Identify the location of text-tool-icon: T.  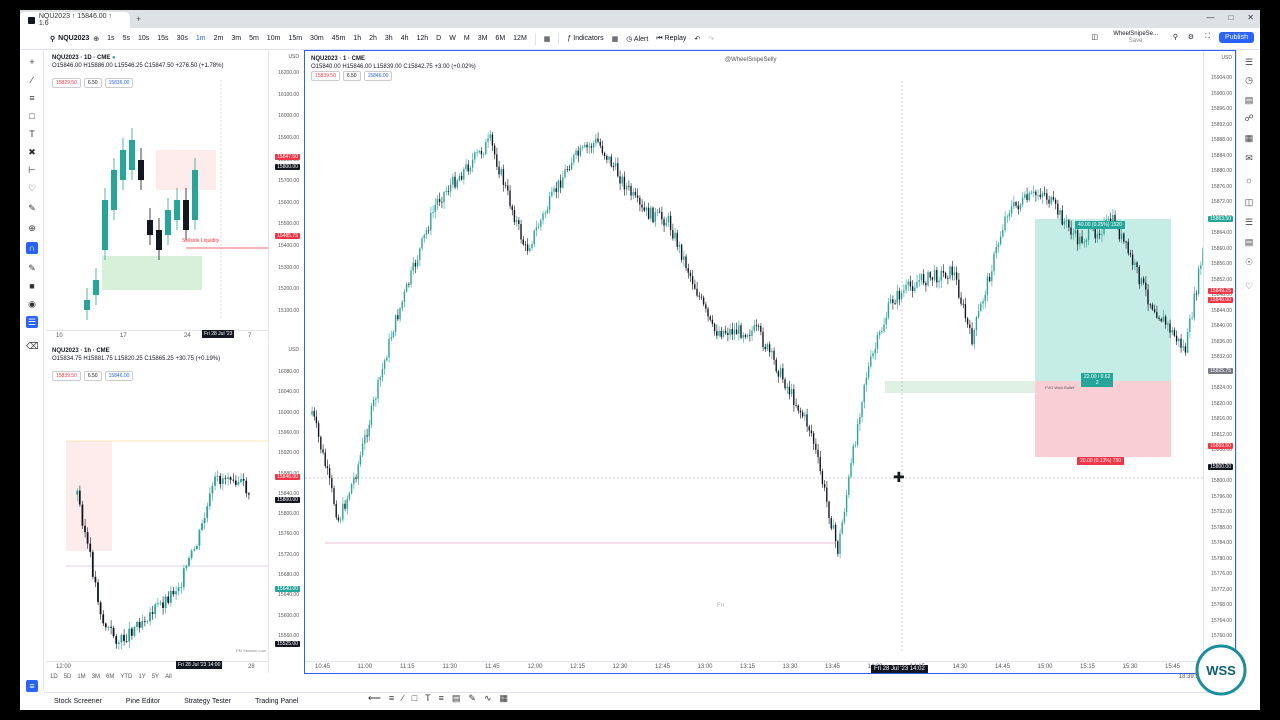
(32, 134).